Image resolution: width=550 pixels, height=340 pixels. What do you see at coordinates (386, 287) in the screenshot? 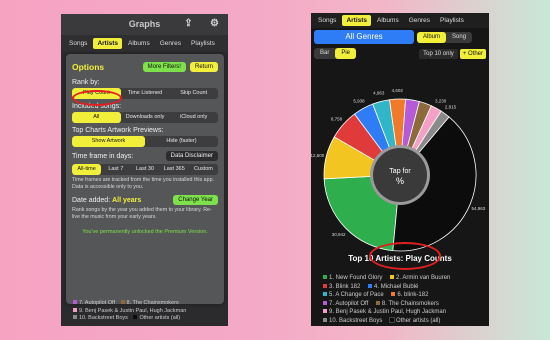
I see `legend-row: 3. Blink 182 4. Michael Bublé` at bounding box center [386, 287].